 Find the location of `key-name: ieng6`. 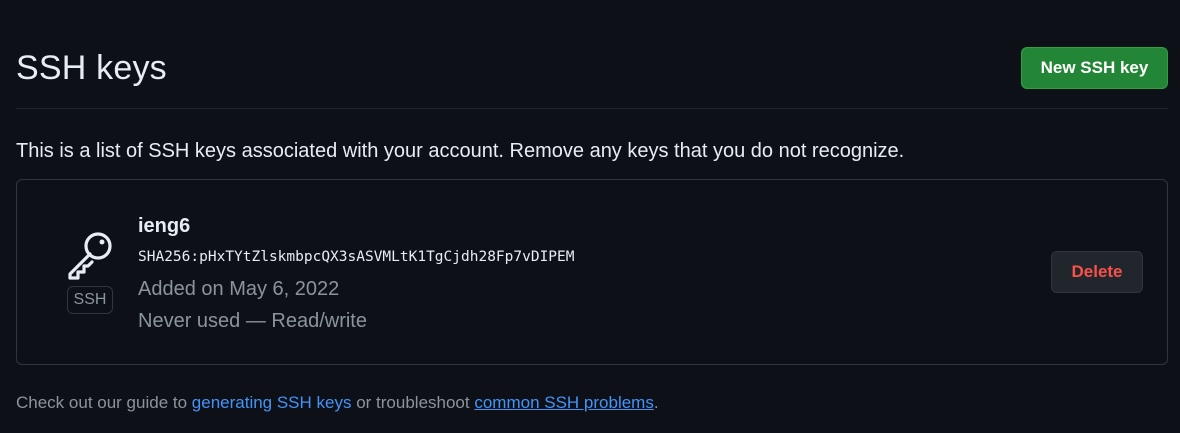

key-name: ieng6 is located at coordinates (164, 226).